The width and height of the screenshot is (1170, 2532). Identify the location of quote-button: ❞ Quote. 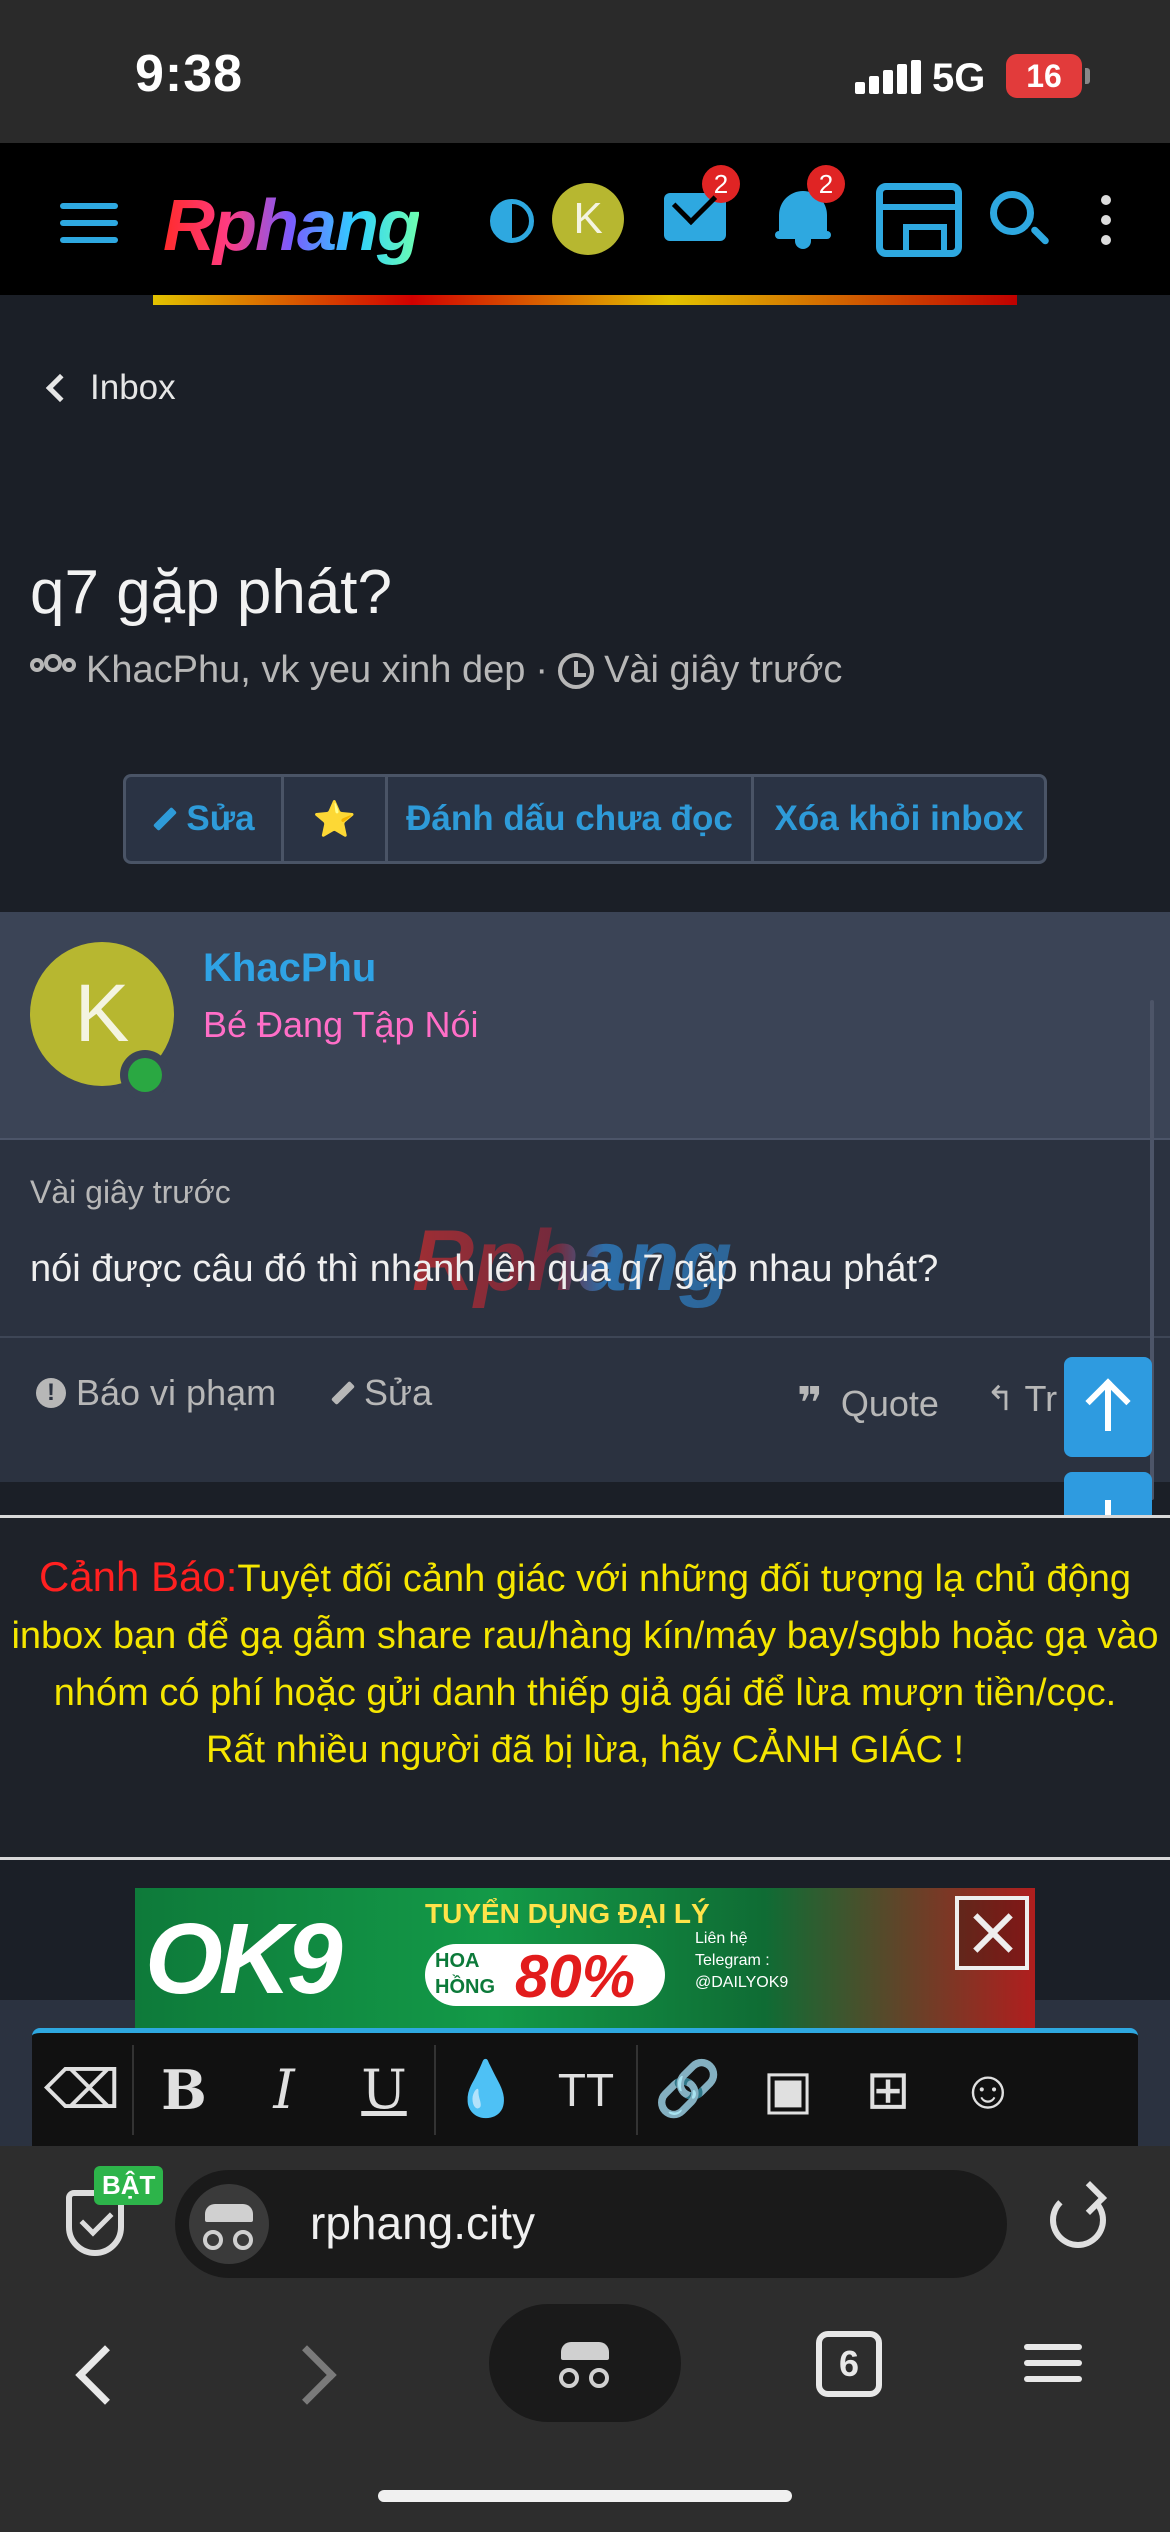
(868, 1403).